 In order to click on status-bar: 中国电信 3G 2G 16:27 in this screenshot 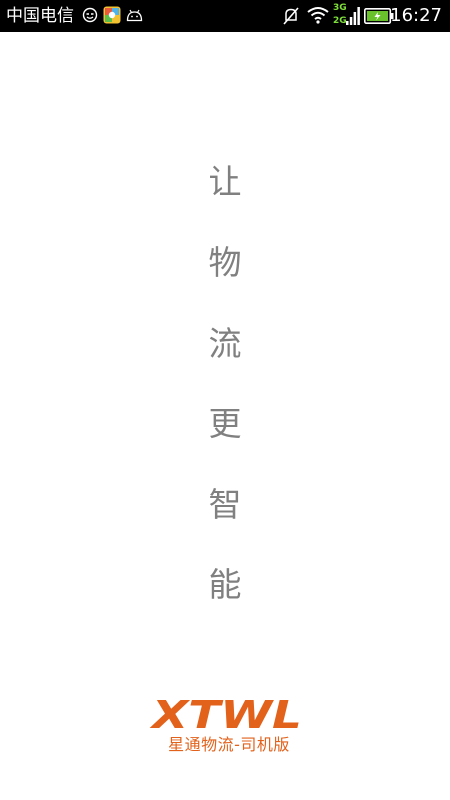, I will do `click(225, 16)`.